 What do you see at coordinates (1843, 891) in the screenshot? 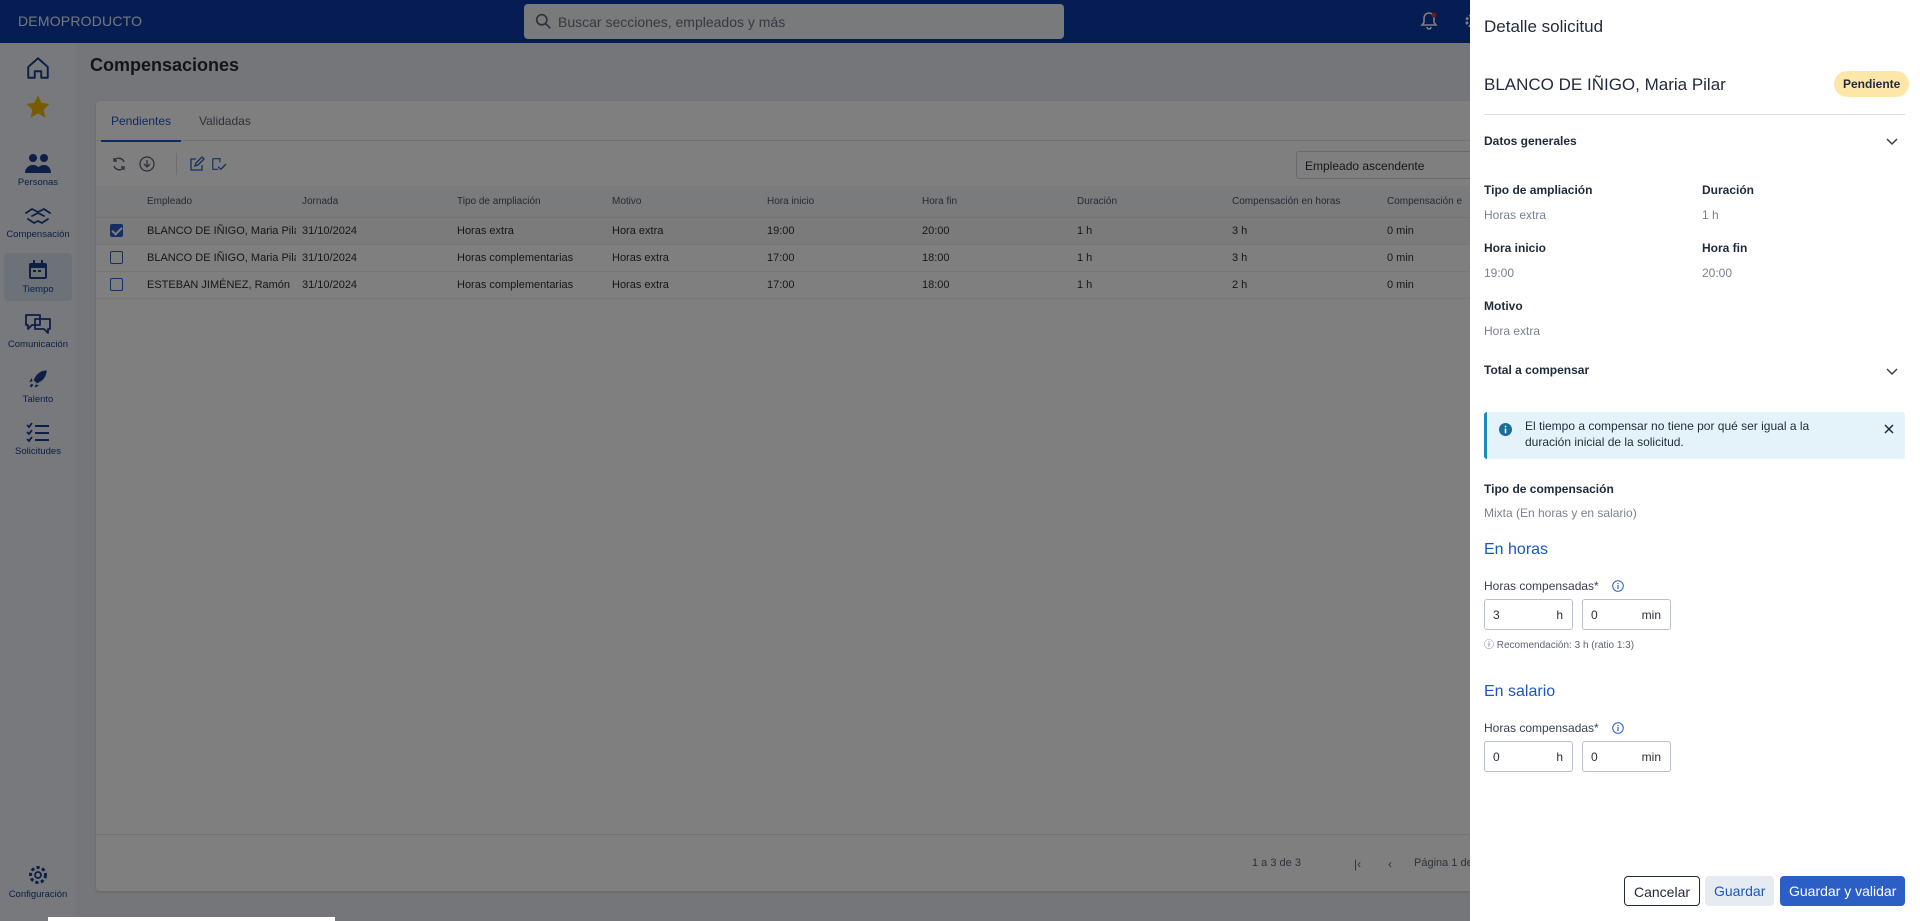
I see `save-and-validate-button: Guardar y validar` at bounding box center [1843, 891].